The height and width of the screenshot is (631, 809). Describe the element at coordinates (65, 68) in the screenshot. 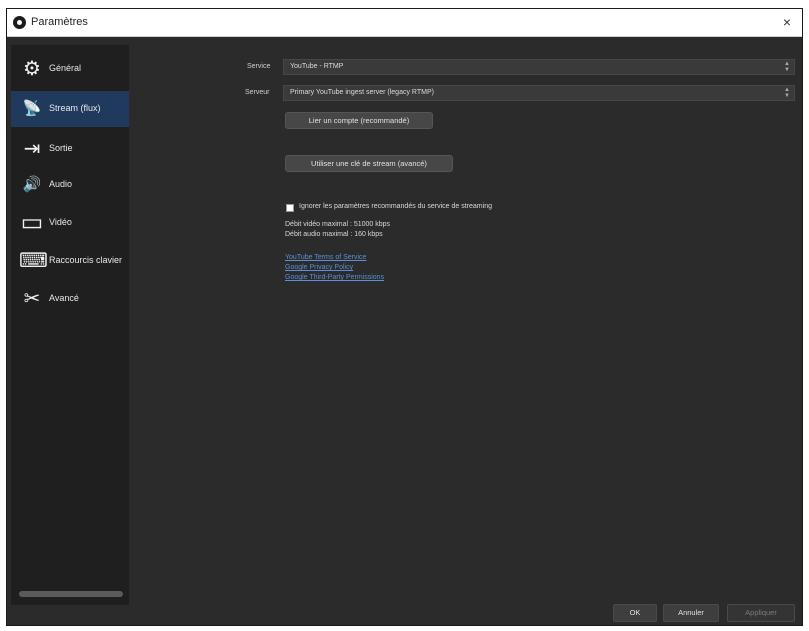

I see `sidebar-item-label: Général` at that location.